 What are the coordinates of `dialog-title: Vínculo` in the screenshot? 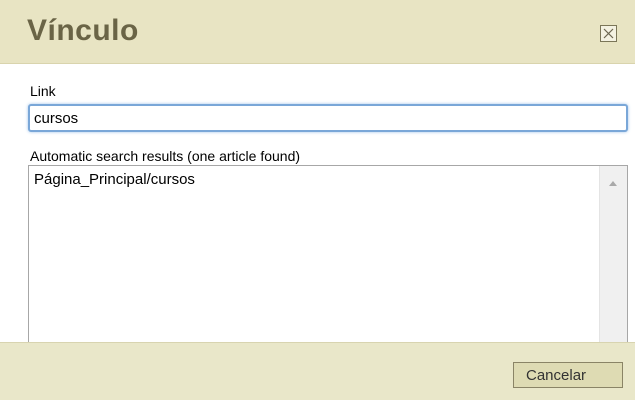 It's located at (83, 30).